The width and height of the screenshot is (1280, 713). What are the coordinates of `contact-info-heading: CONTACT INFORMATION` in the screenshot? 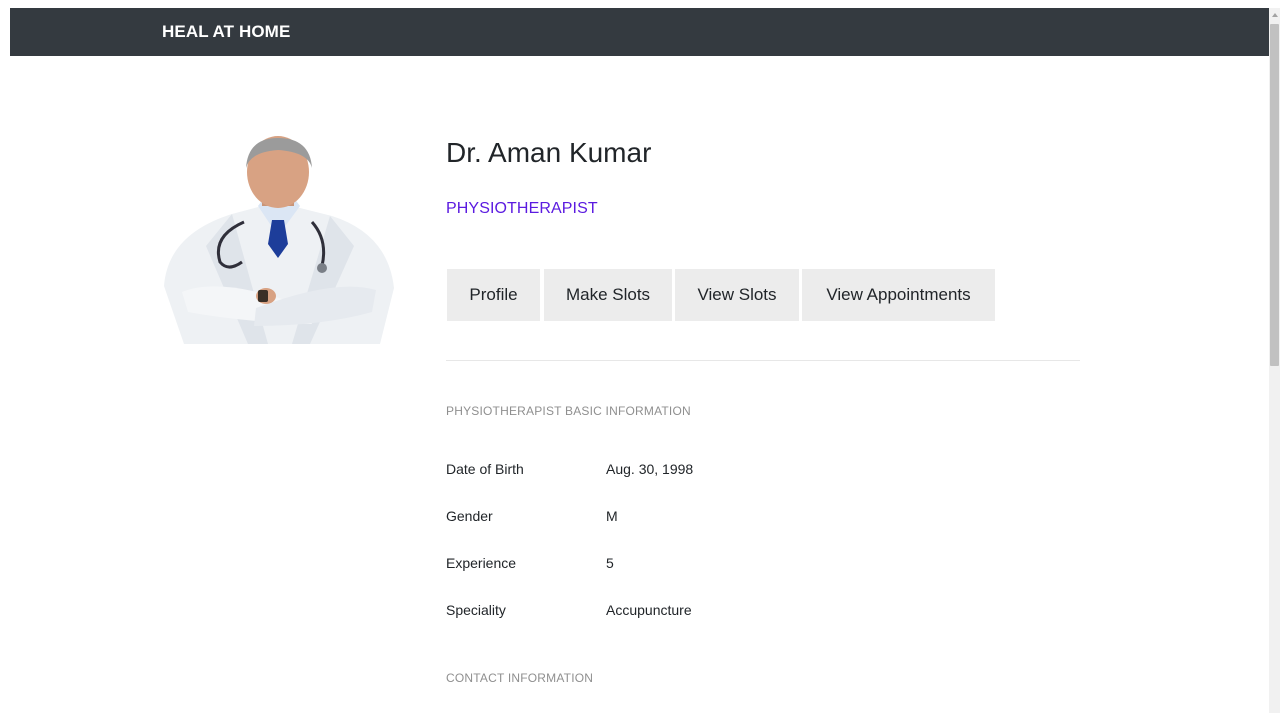 It's located at (520, 678).